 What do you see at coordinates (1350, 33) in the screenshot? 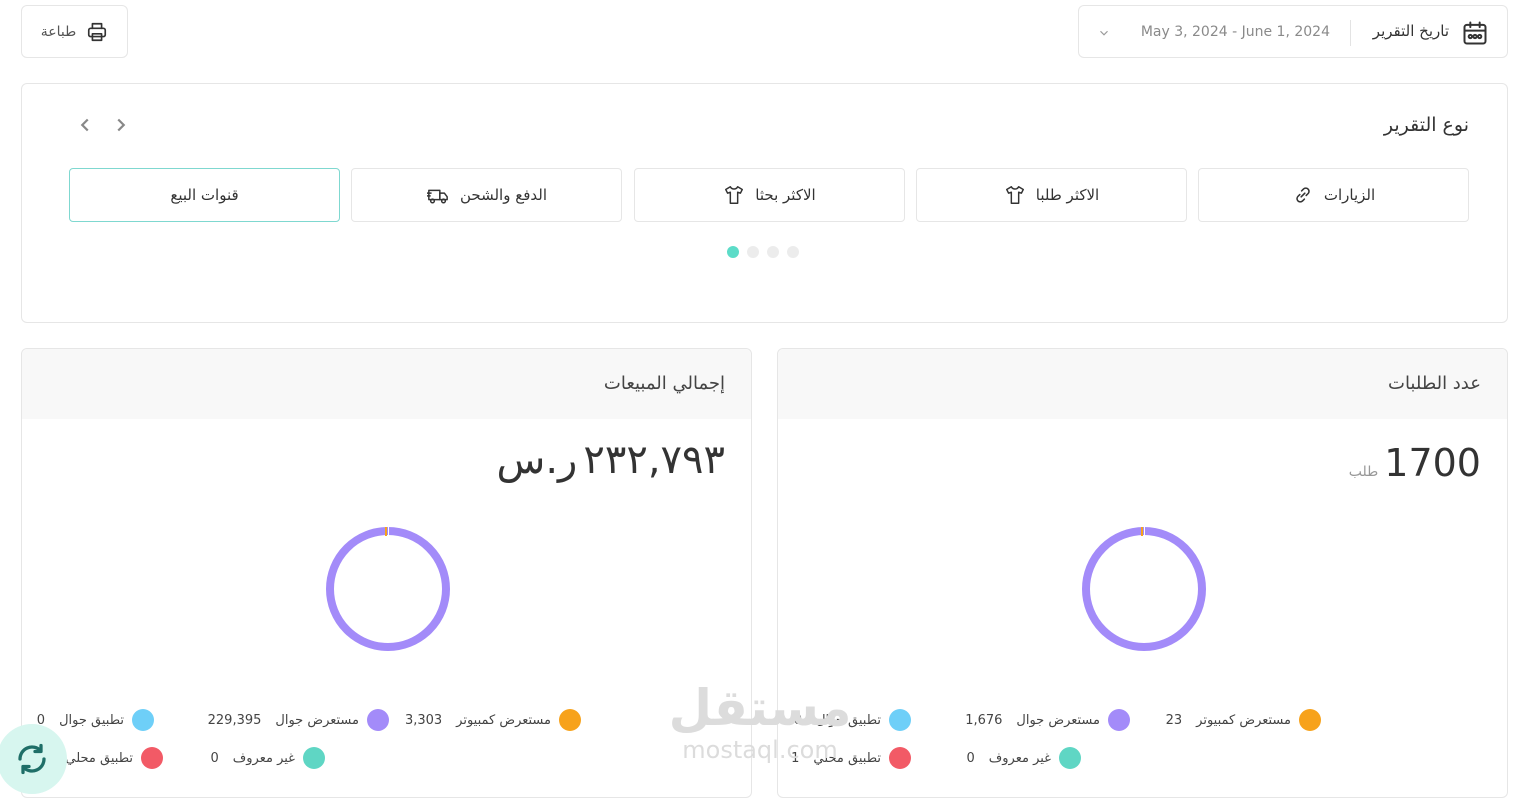
I see `divider` at bounding box center [1350, 33].